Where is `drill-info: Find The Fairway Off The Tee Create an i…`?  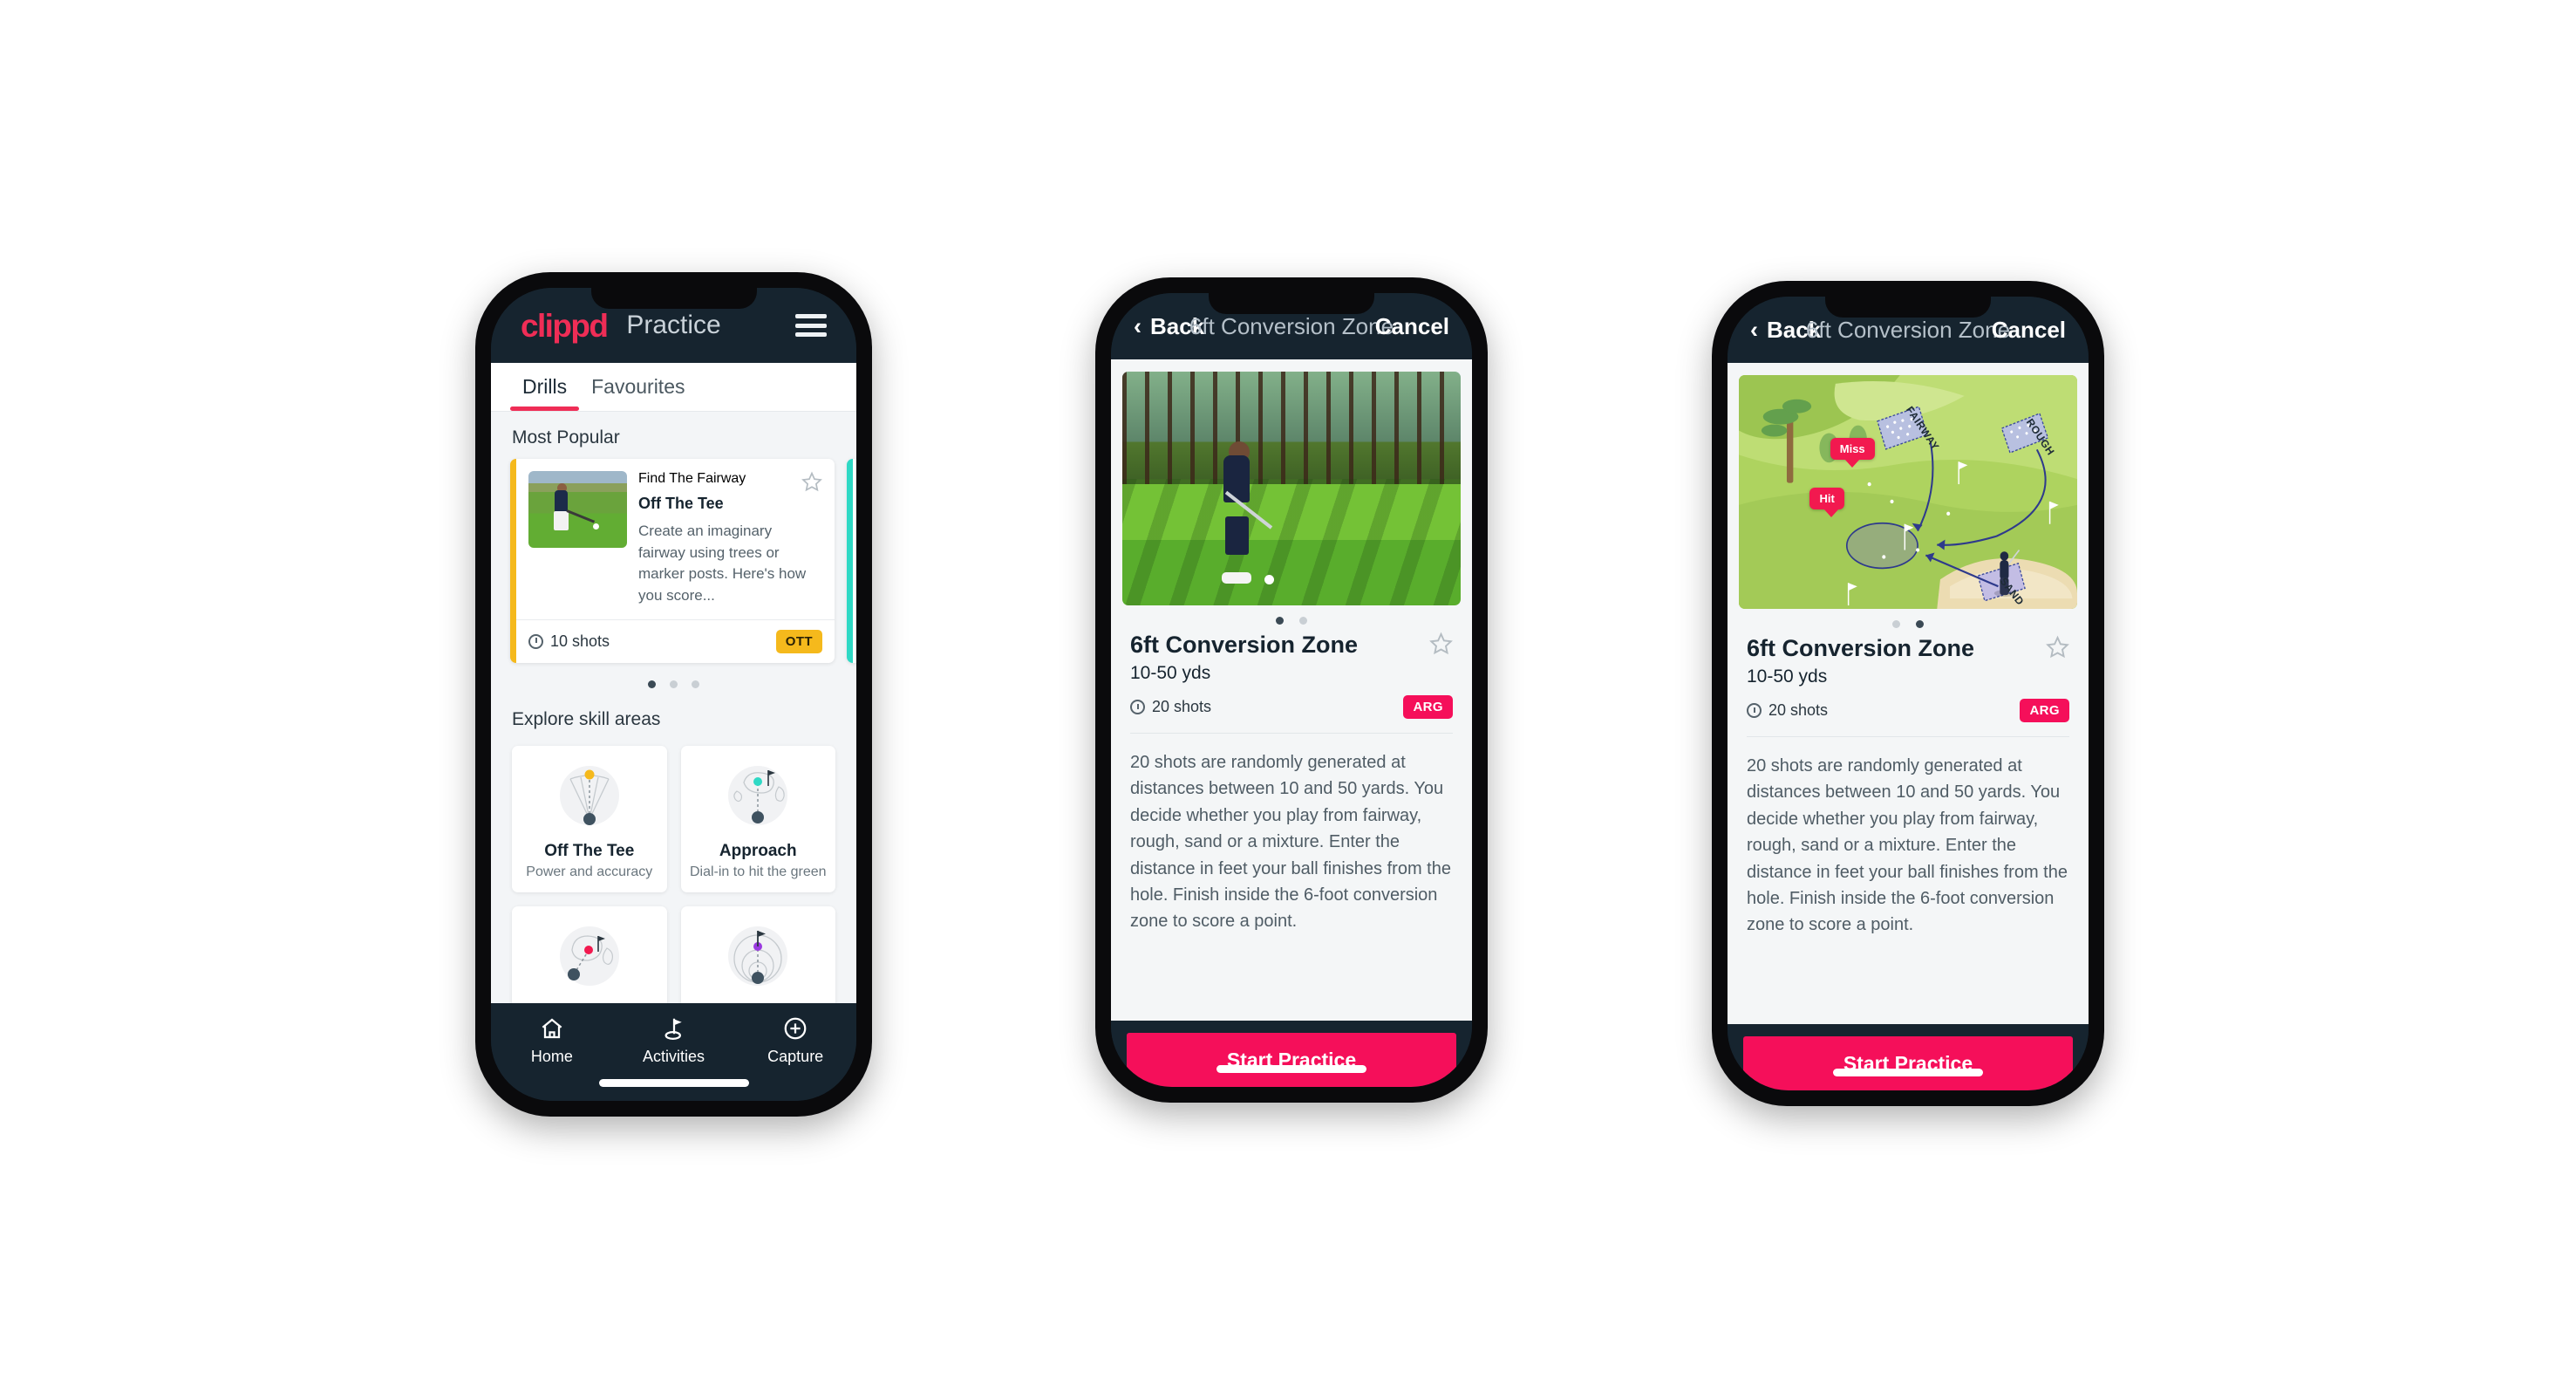
drill-info: Find The Fairway Off The Tee Create an i… is located at coordinates (730, 539).